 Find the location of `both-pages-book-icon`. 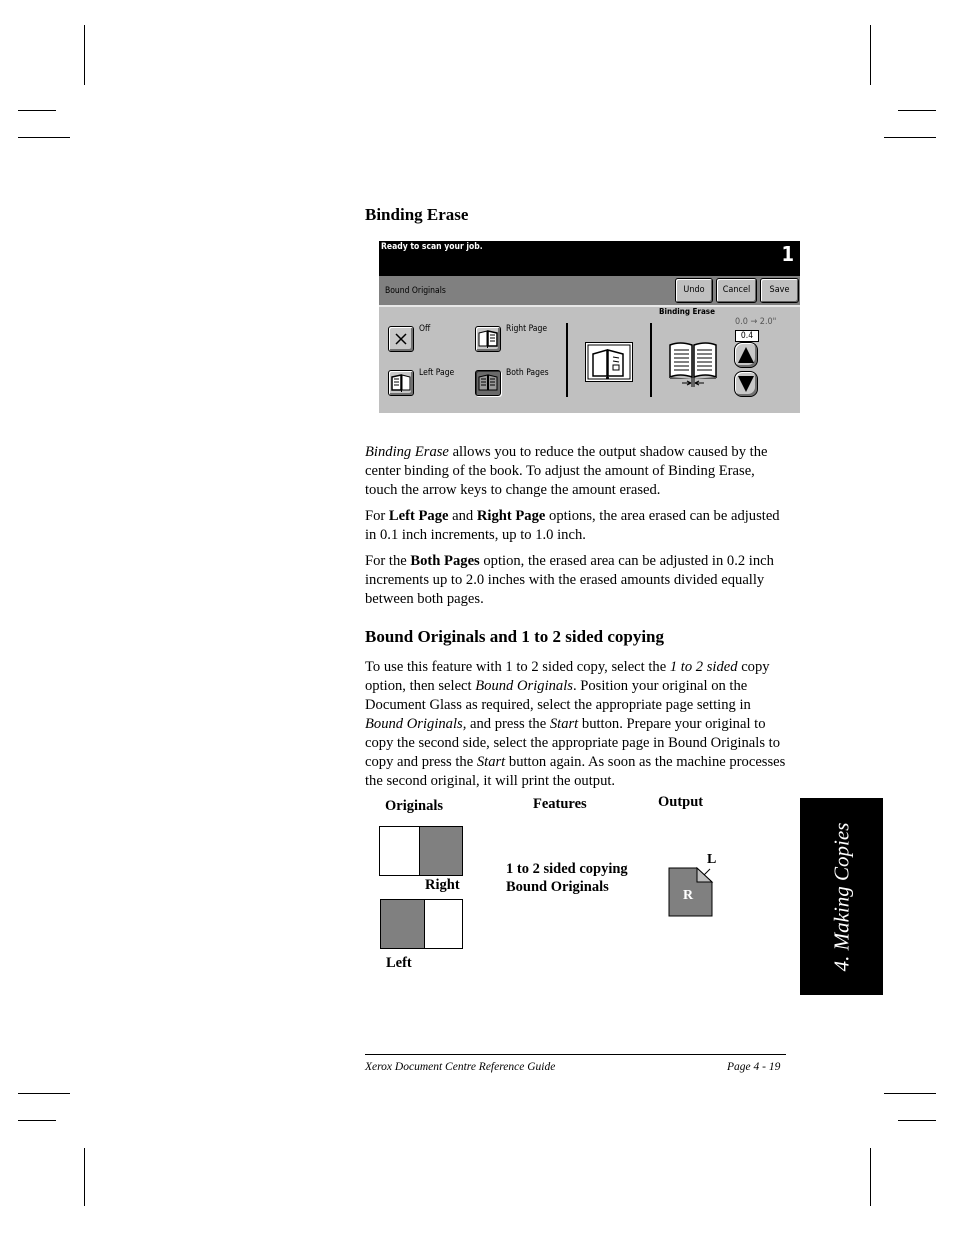

both-pages-book-icon is located at coordinates (488, 382).